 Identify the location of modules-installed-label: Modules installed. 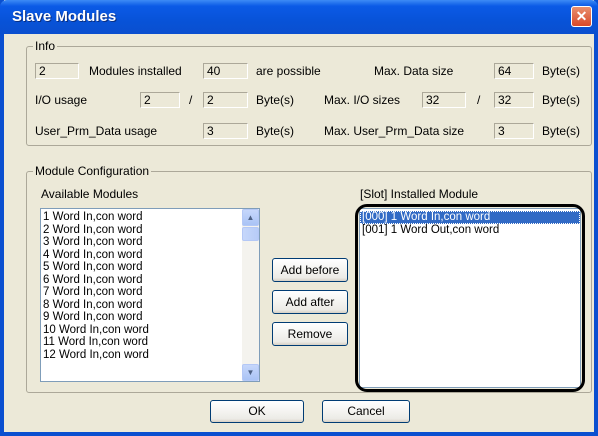
(135, 71).